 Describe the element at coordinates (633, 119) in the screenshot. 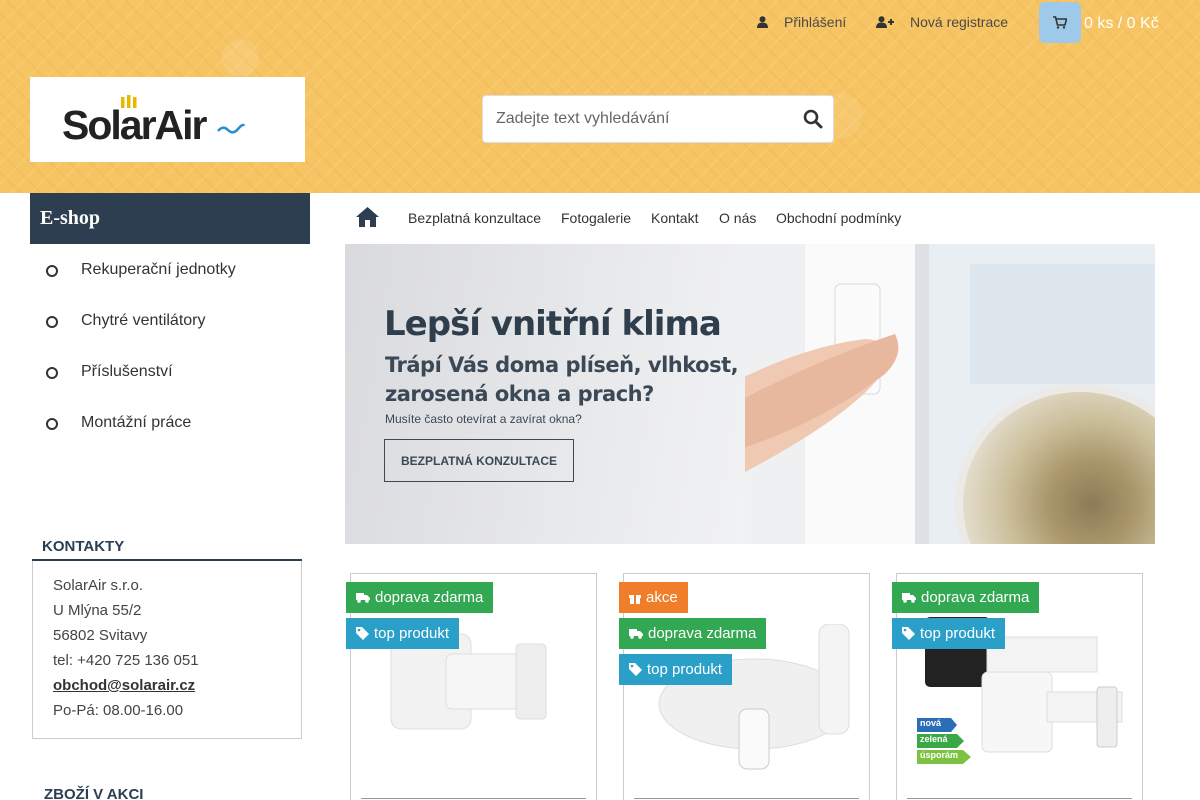

I see `search-input` at that location.